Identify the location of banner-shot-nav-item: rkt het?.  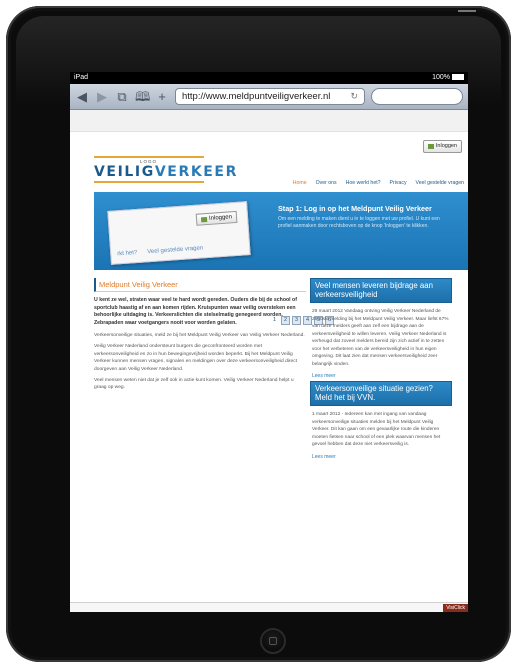
(127, 253).